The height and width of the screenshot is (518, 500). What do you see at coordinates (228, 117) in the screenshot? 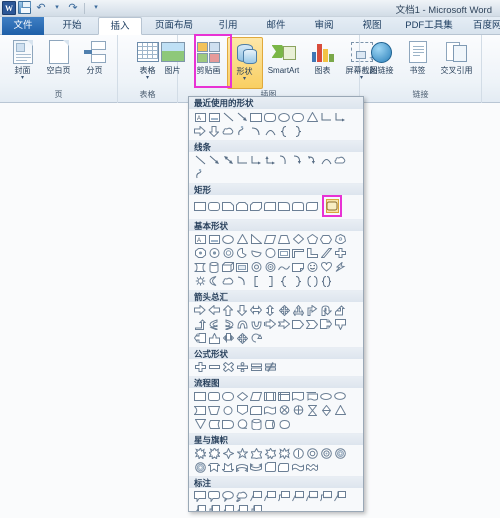
I see `shape-line` at bounding box center [228, 117].